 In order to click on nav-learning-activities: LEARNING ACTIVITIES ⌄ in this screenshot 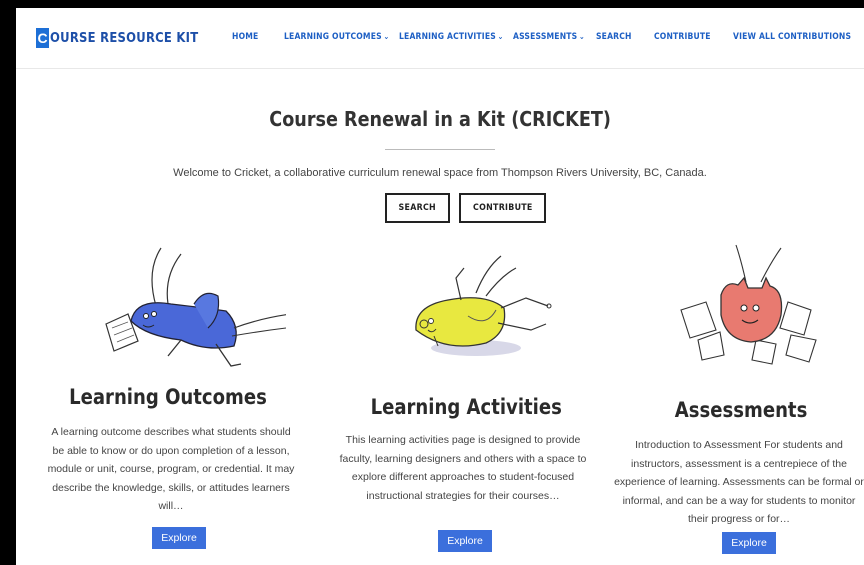, I will do `click(451, 37)`.